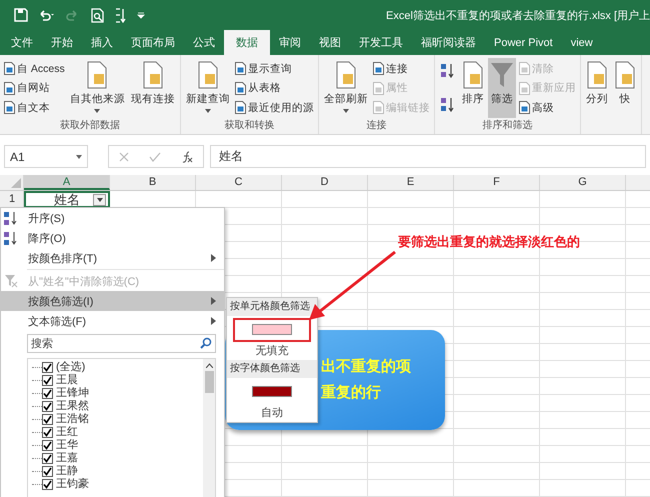  I want to click on ribbon-tab: 公式, so click(204, 42).